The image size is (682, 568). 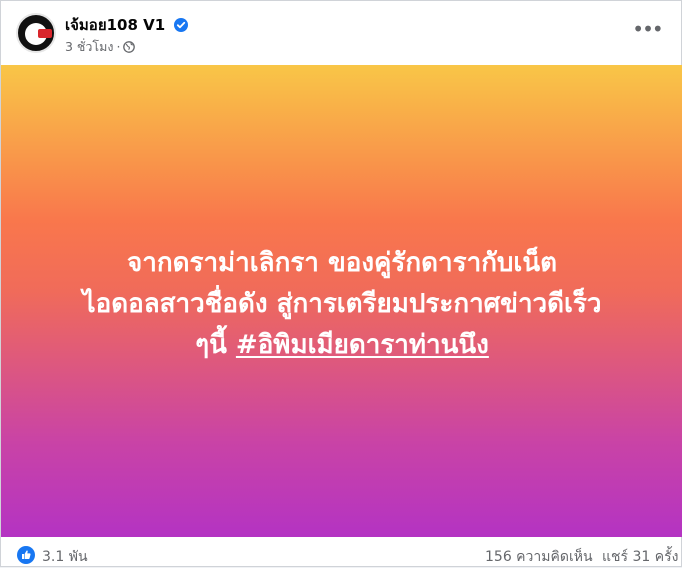 What do you see at coordinates (45, 33) in the screenshot?
I see `avatar-badge` at bounding box center [45, 33].